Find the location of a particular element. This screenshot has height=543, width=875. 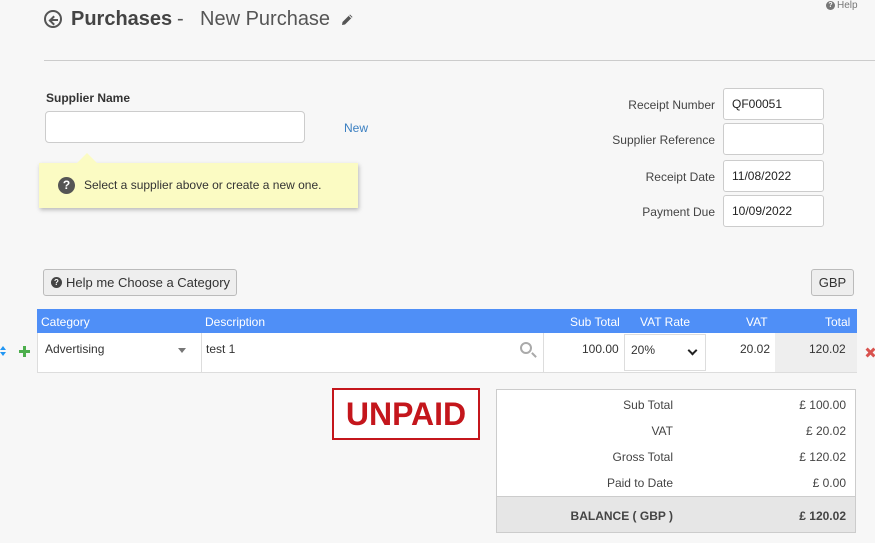

col-category: Category is located at coordinates (65, 322).